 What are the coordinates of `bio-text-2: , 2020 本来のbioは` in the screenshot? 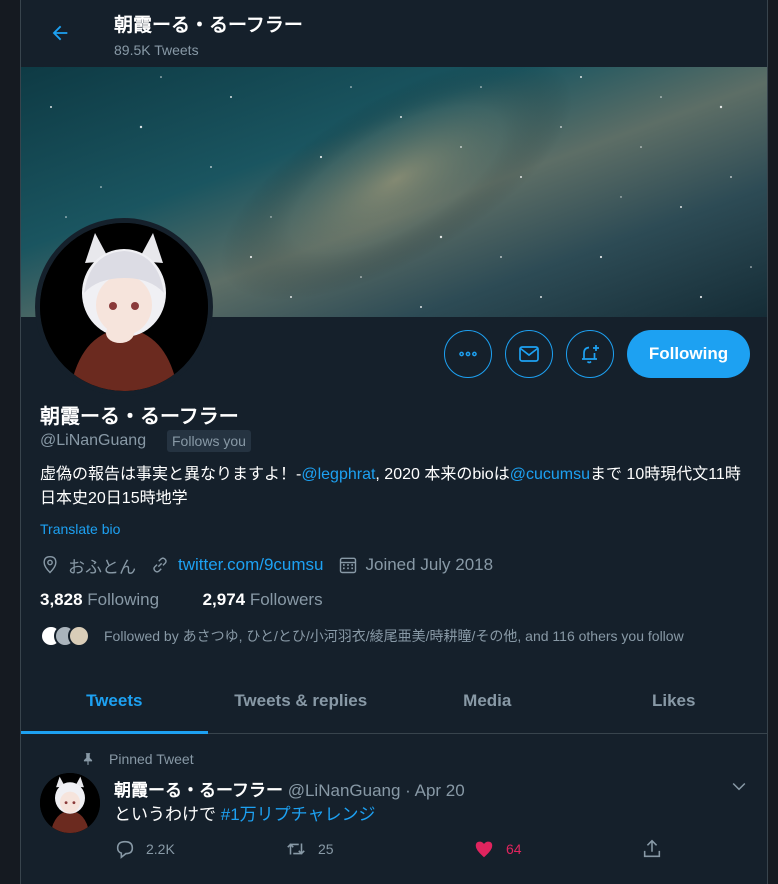 It's located at (442, 474).